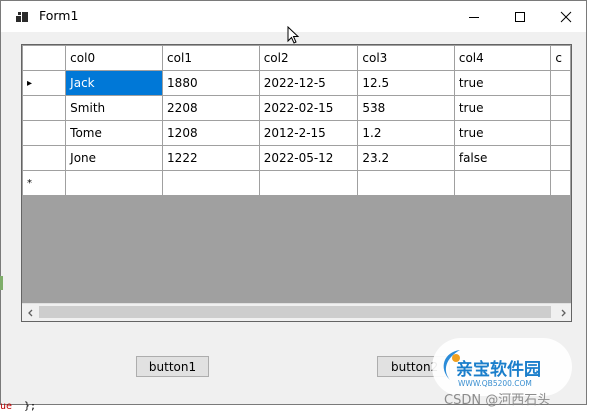  I want to click on table-cell: false, so click(502, 158).